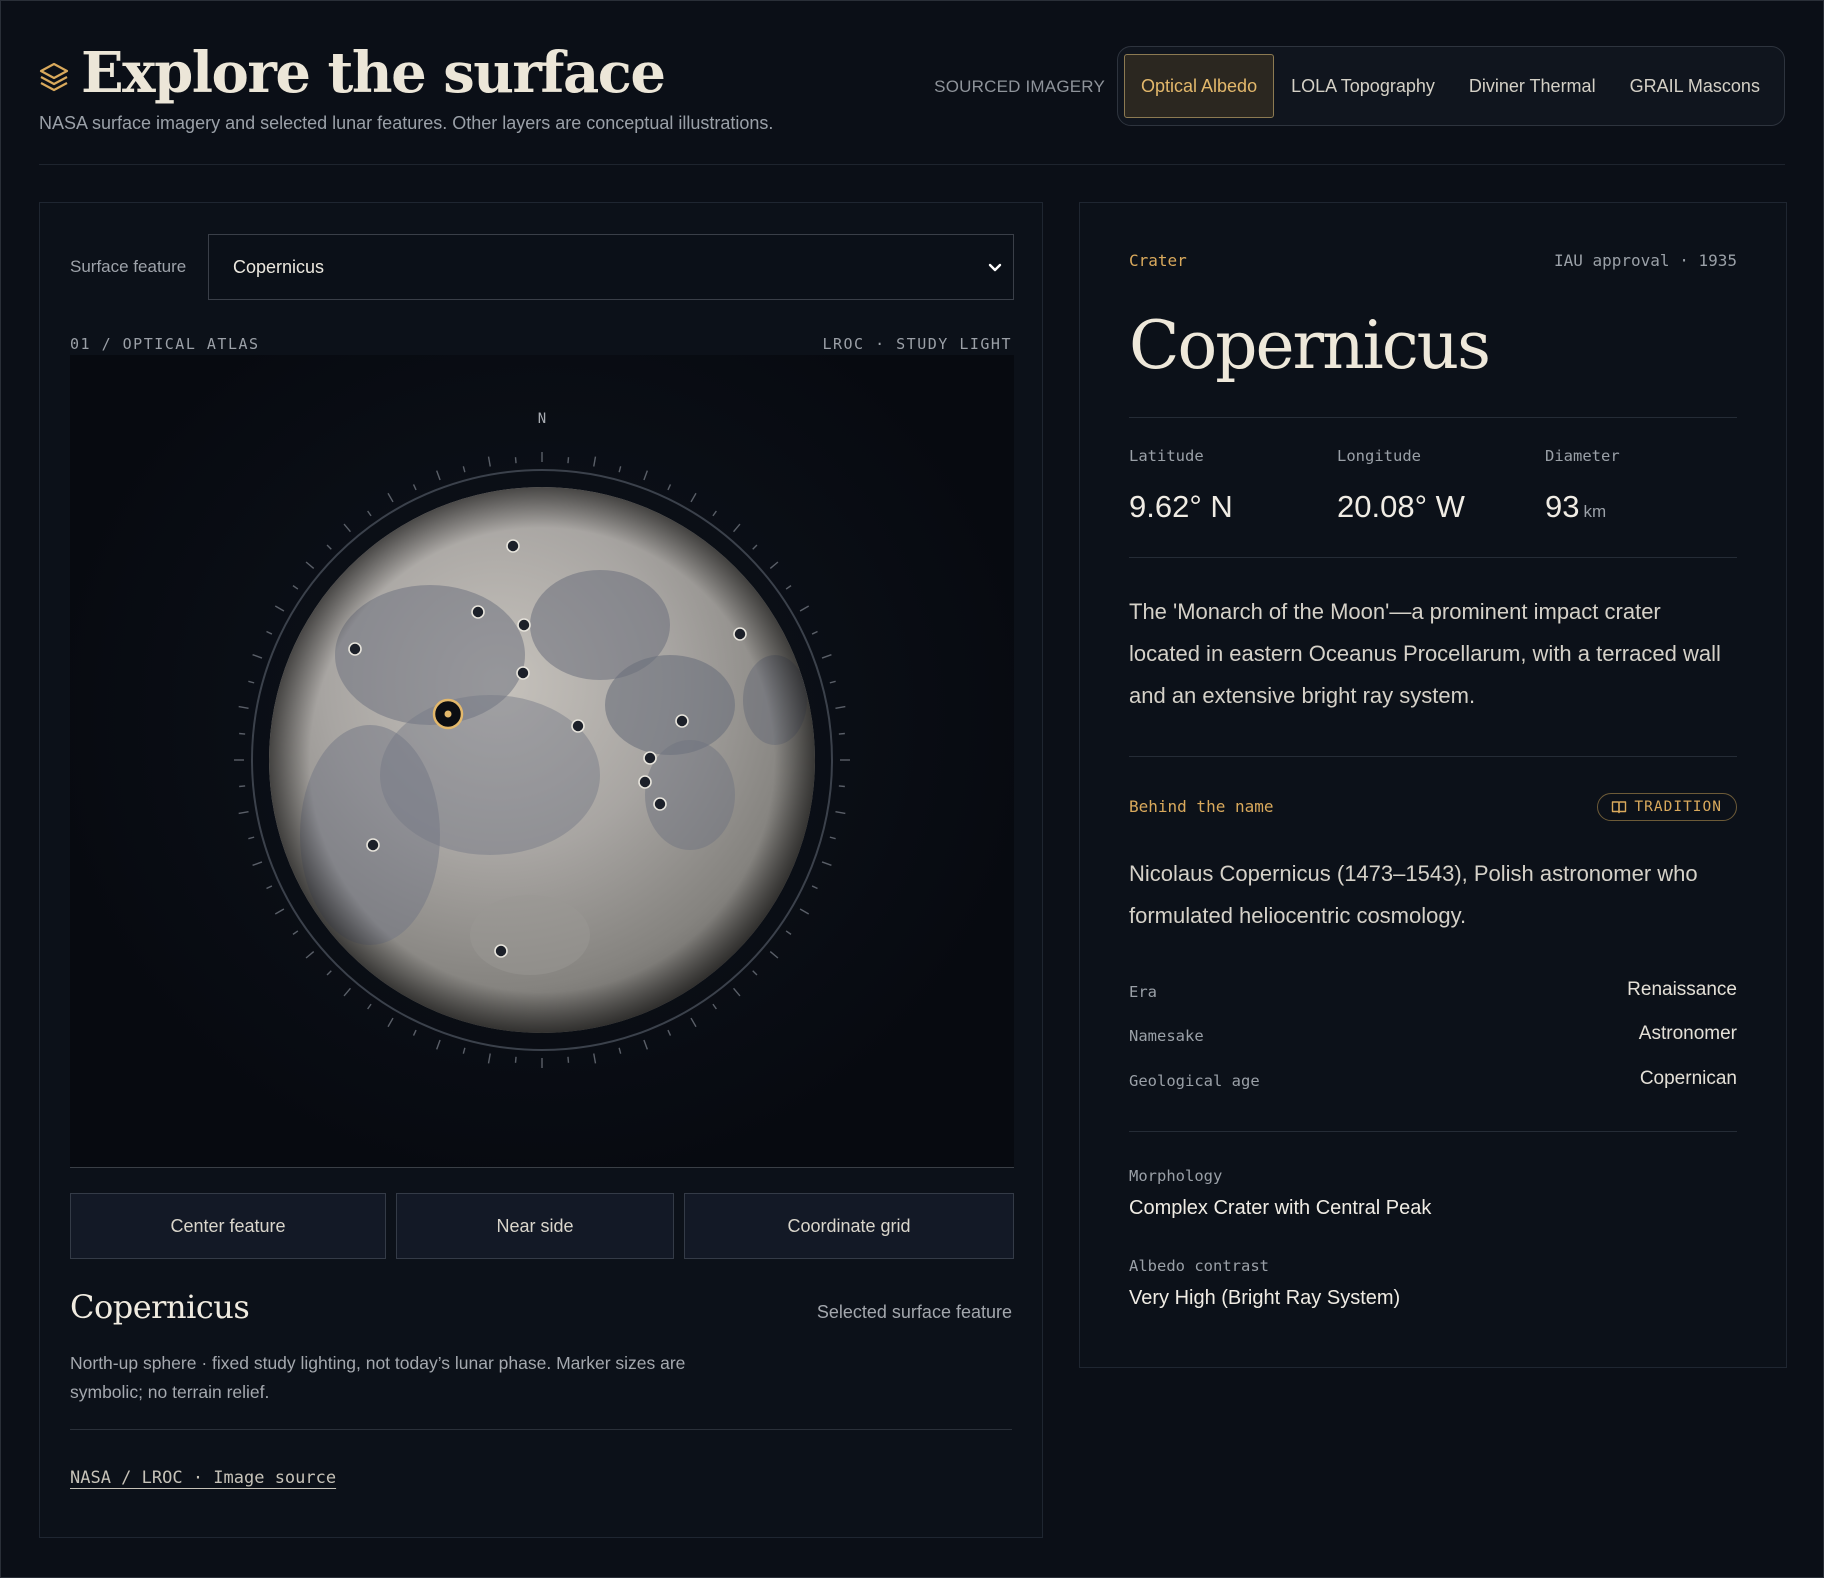 This screenshot has height=1578, width=1824. Describe the element at coordinates (373, 73) in the screenshot. I see `page-title: Explore the surface` at that location.